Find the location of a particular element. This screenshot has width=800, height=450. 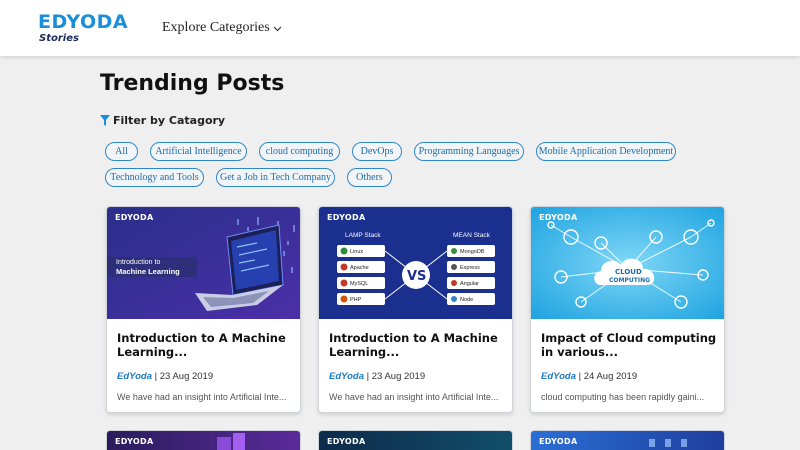

post-date: 24 Aug 2019 is located at coordinates (610, 376).